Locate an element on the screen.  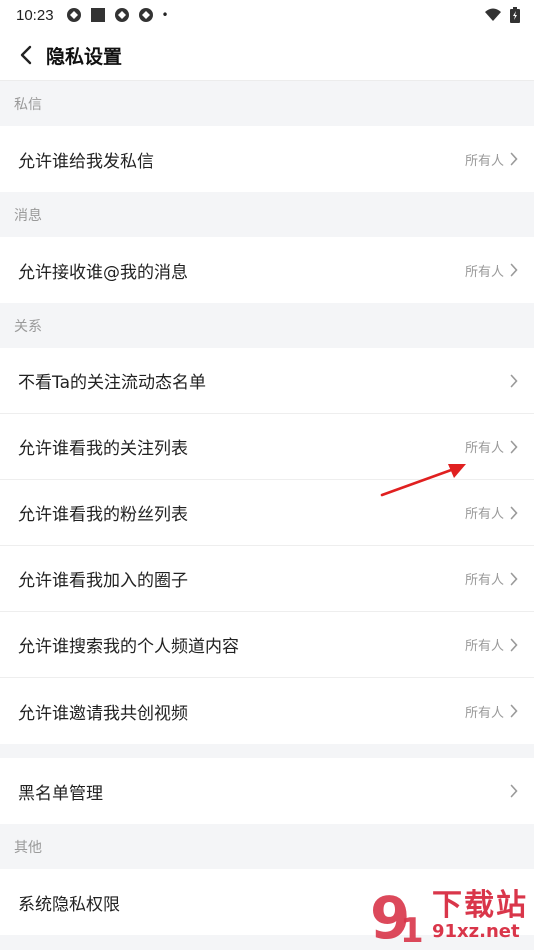
status-notification-icons: • is located at coordinates (117, 15).